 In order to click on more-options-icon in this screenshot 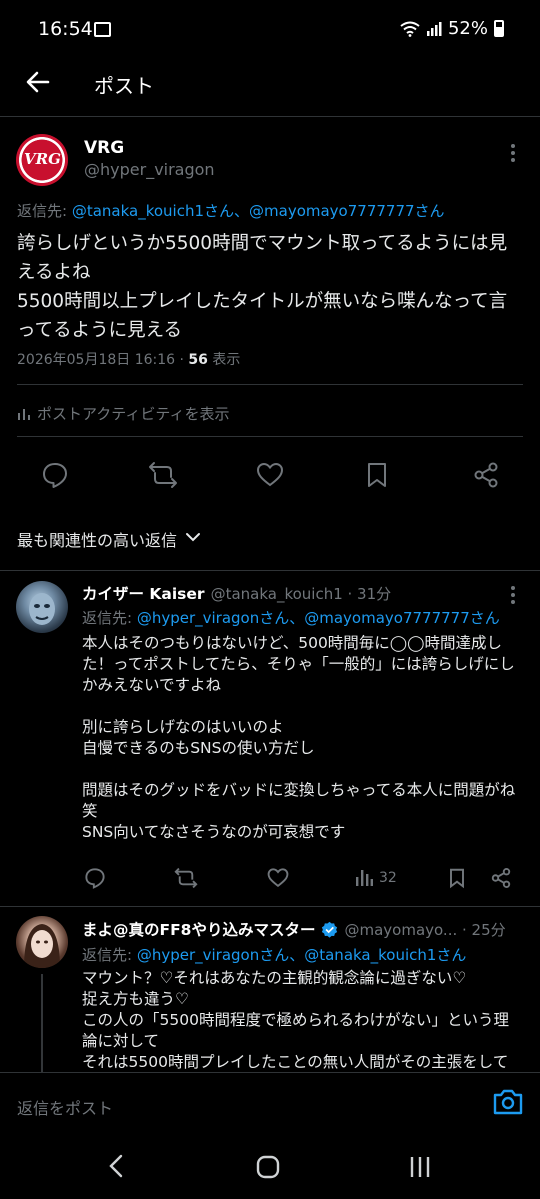, I will do `click(513, 155)`.